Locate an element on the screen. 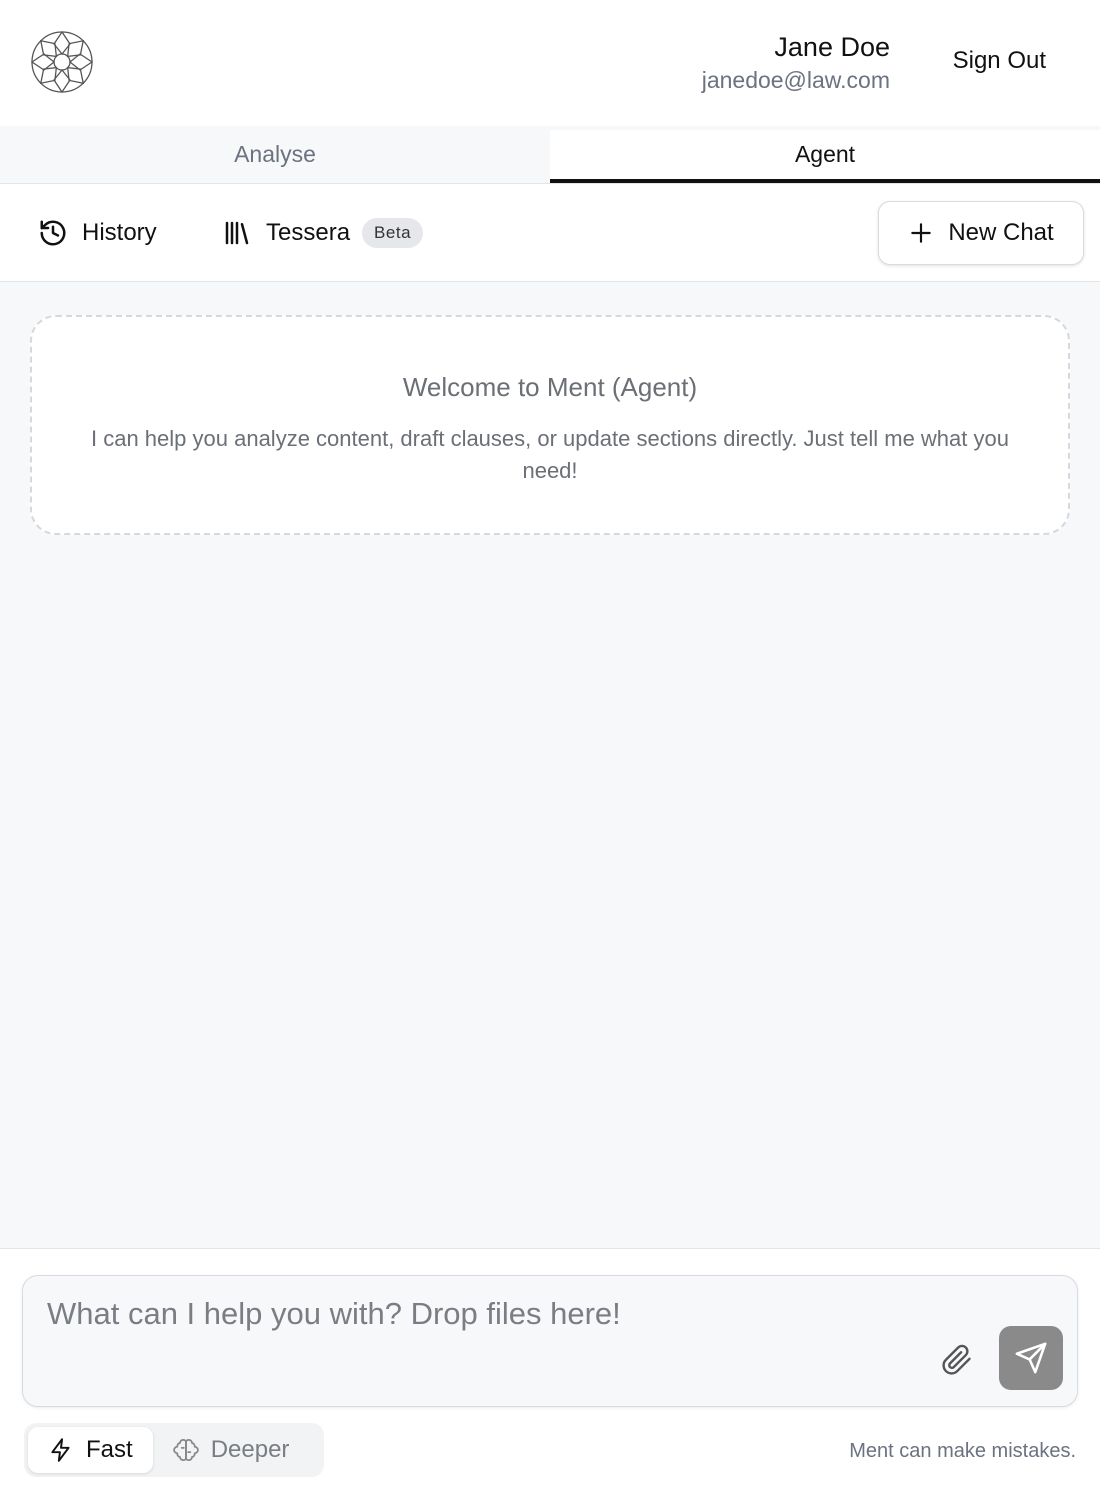 This screenshot has height=1502, width=1100. history-label: History is located at coordinates (119, 232).